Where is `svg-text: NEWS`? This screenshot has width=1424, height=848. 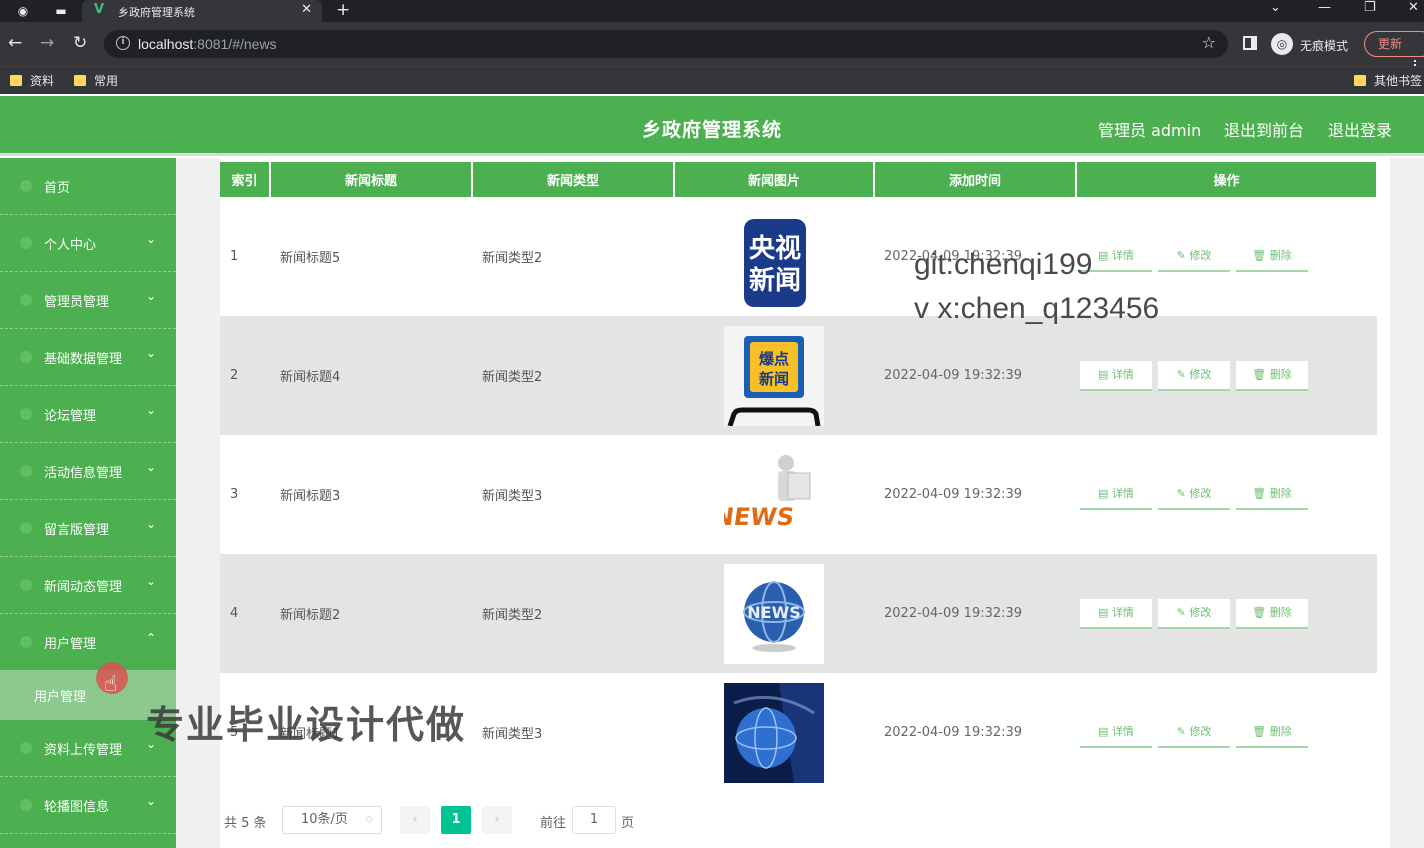 svg-text: NEWS is located at coordinates (760, 517).